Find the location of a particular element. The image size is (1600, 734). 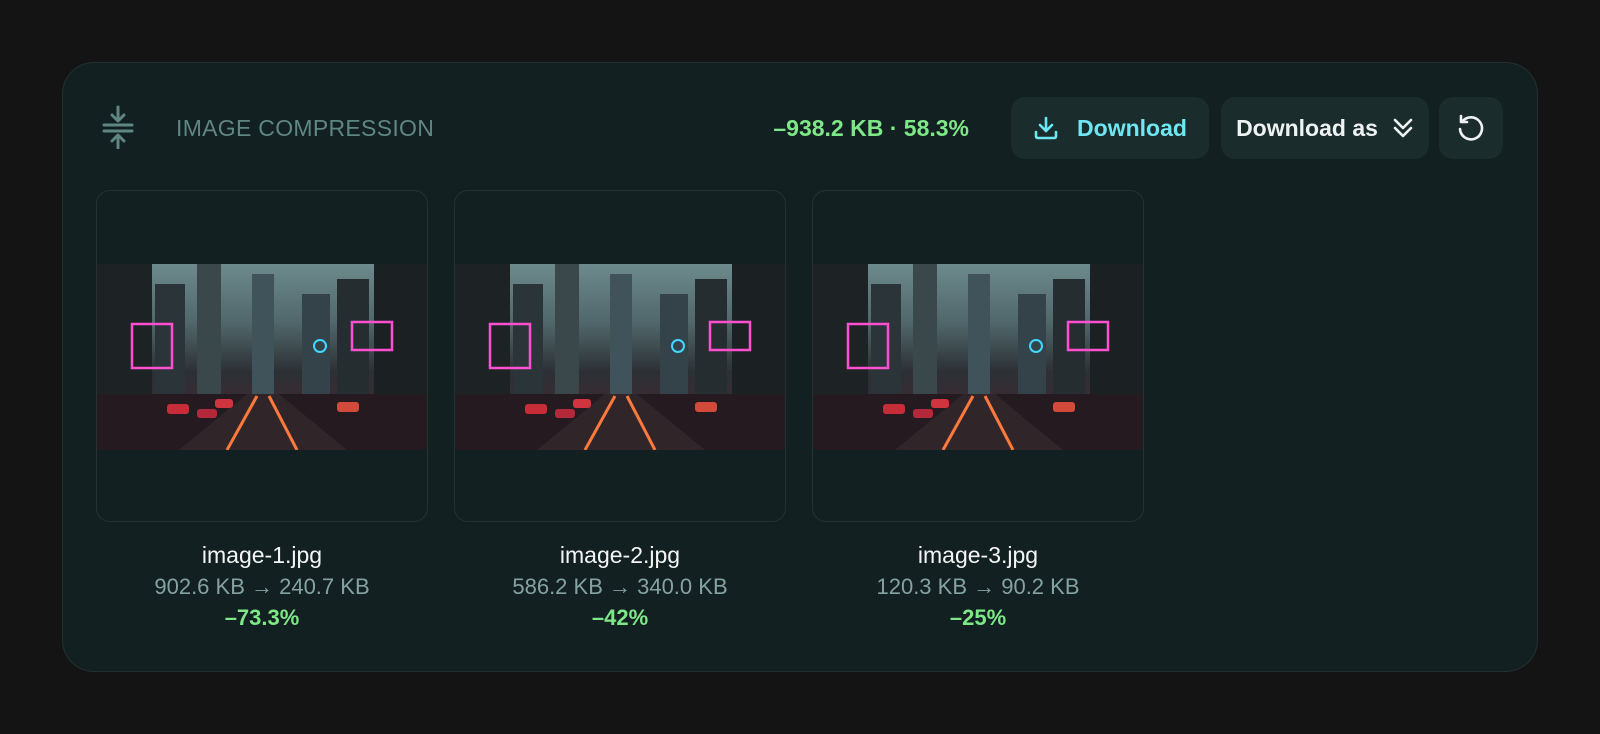

image-filename: image-2.jpg is located at coordinates (620, 555).